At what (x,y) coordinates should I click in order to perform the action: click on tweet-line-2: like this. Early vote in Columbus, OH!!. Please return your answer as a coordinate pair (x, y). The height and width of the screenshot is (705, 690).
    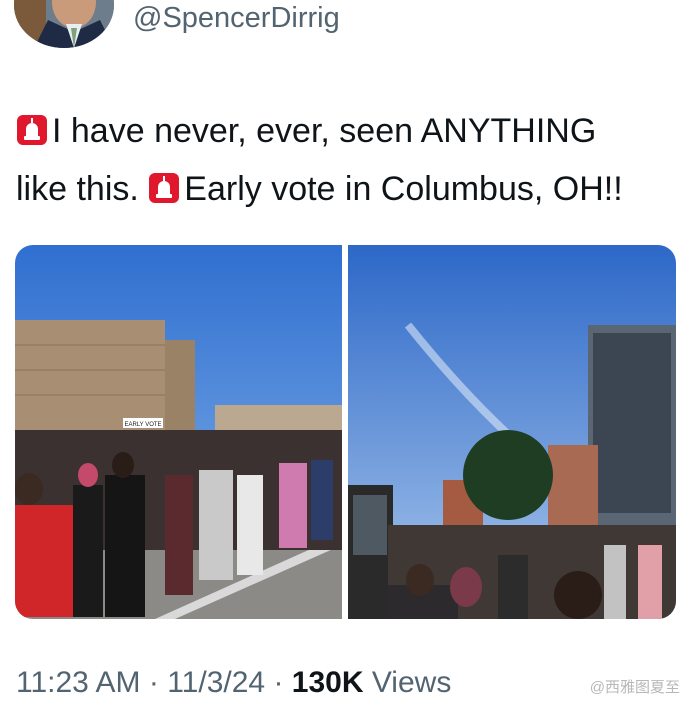
    Looking at the image, I should click on (346, 191).